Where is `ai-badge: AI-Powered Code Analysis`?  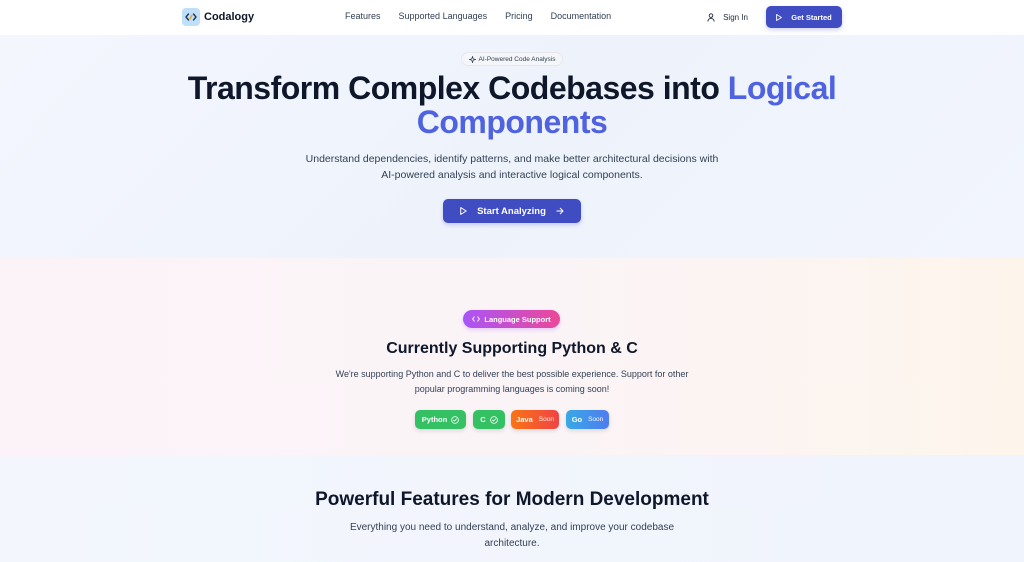 ai-badge: AI-Powered Code Analysis is located at coordinates (512, 59).